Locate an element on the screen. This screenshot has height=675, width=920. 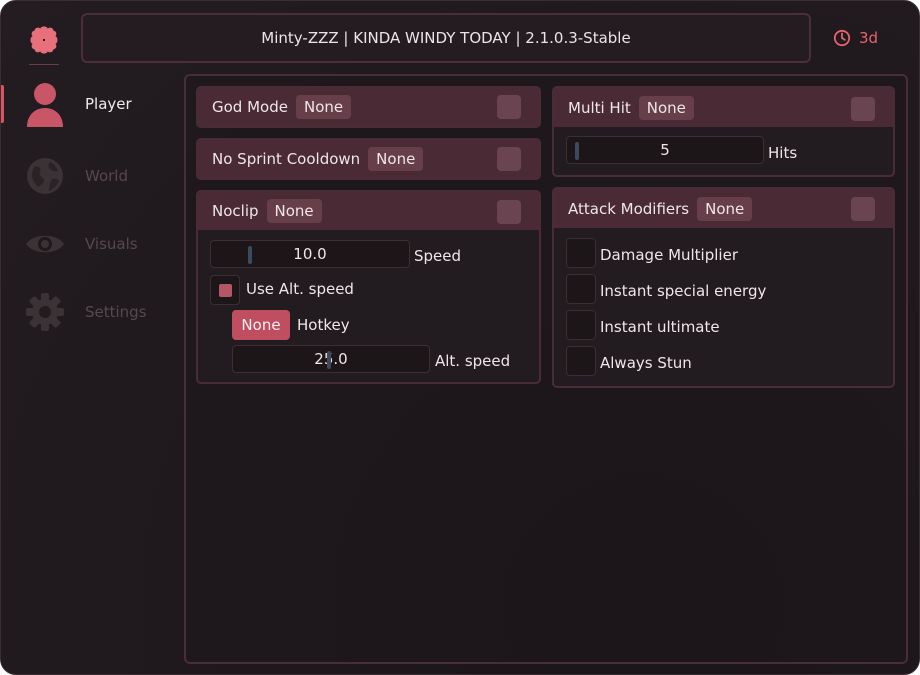
god-mode-header: God Mode None is located at coordinates (368, 107).